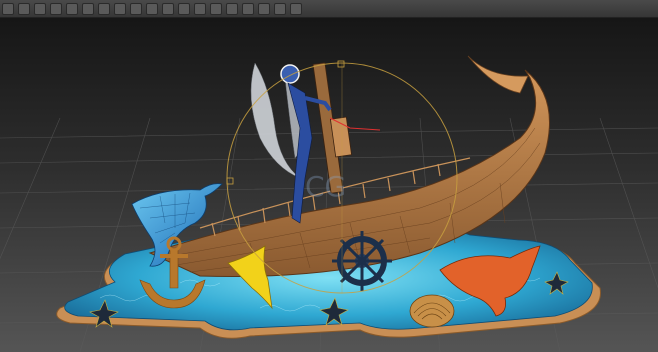  I want to click on watermark-text: CG, so click(325, 186).